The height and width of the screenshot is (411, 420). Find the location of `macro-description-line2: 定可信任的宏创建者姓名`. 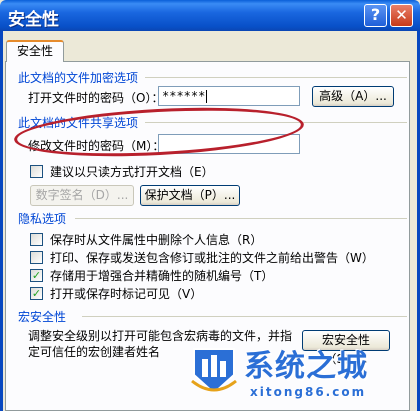

macro-description-line2: 定可信任的宏创建者姓名 is located at coordinates (94, 352).